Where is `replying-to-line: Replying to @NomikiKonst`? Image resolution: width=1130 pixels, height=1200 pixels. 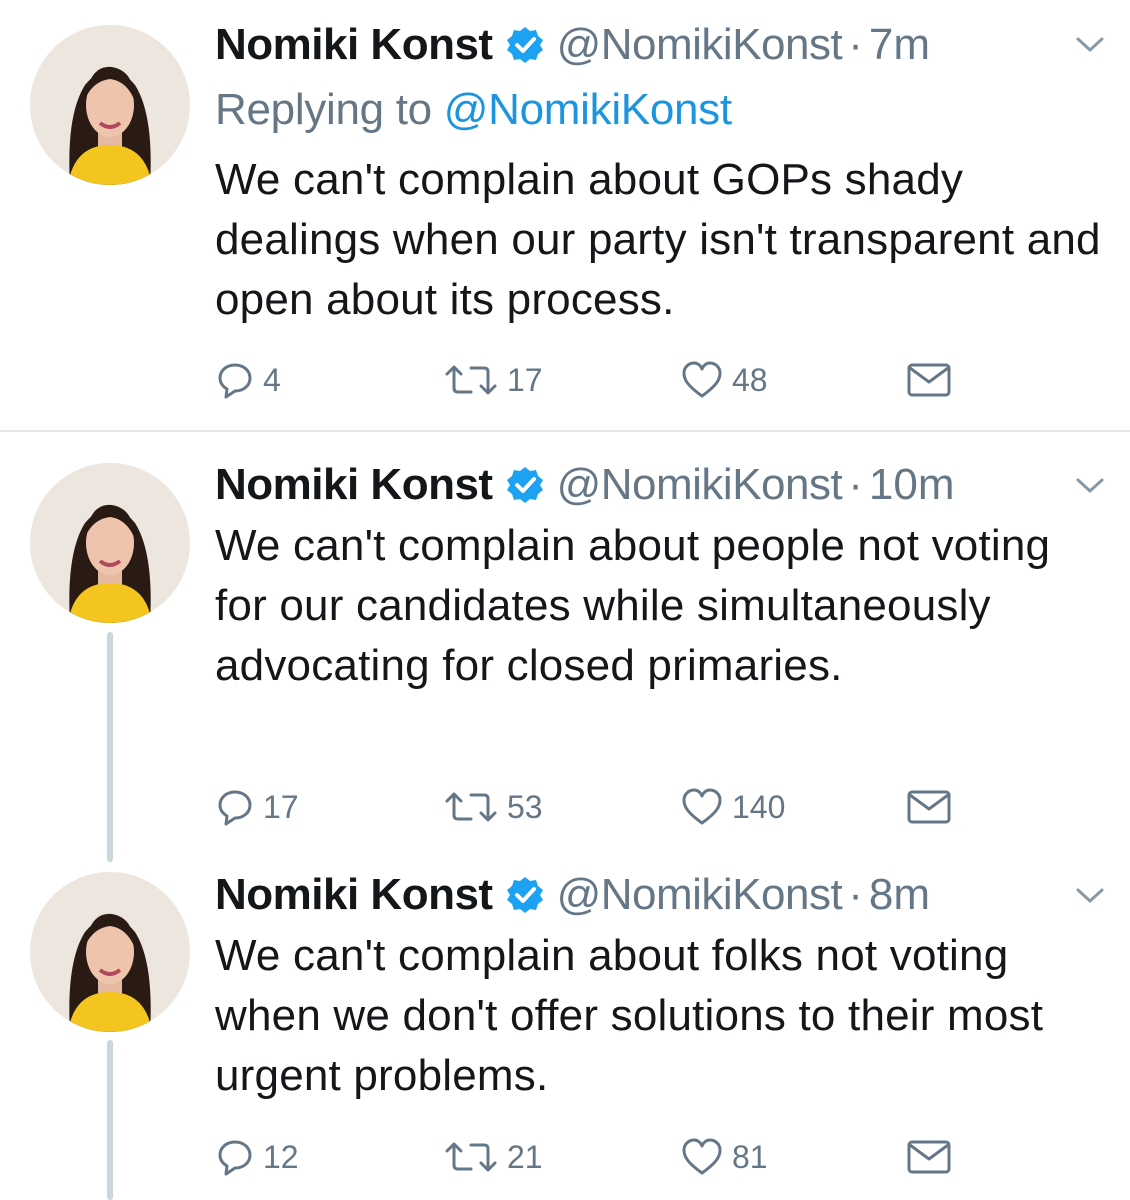
replying-to-line: Replying to @NomikiKonst is located at coordinates (473, 110).